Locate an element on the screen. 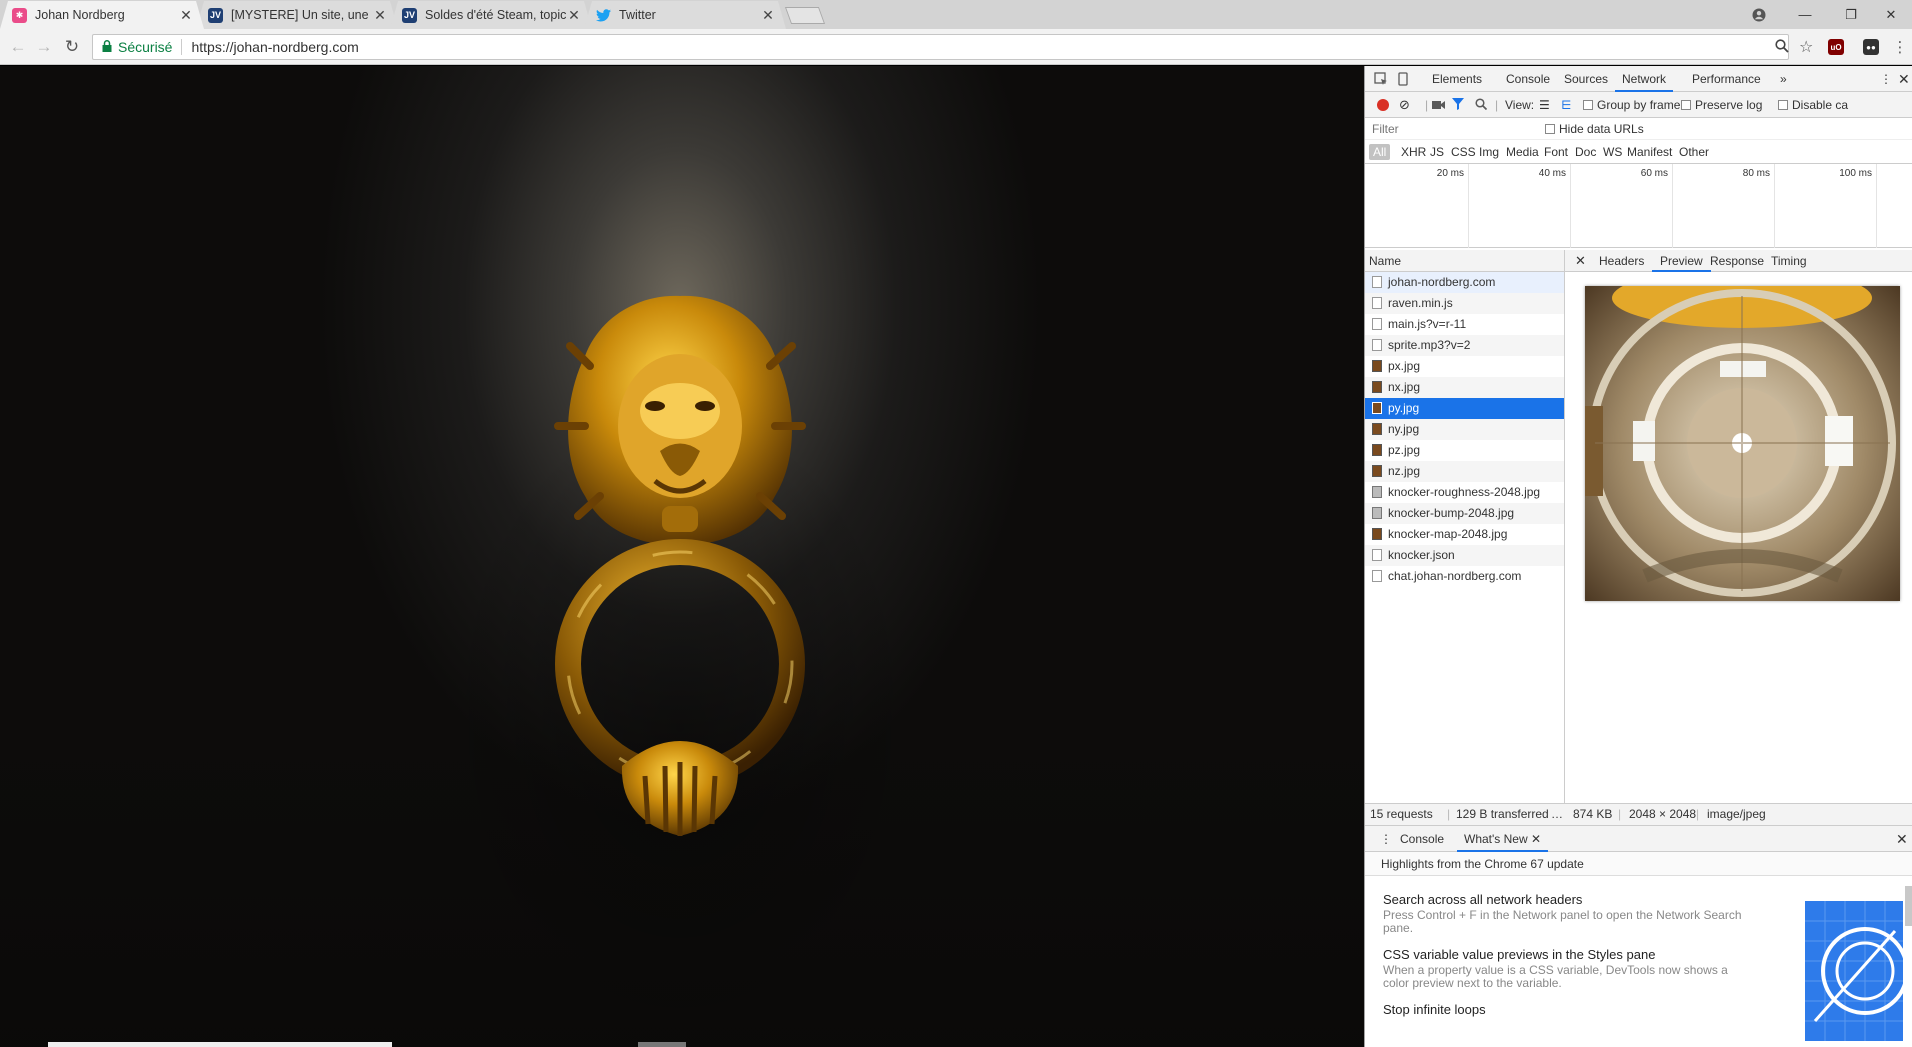  device-toolbar-icon is located at coordinates (1403, 79).